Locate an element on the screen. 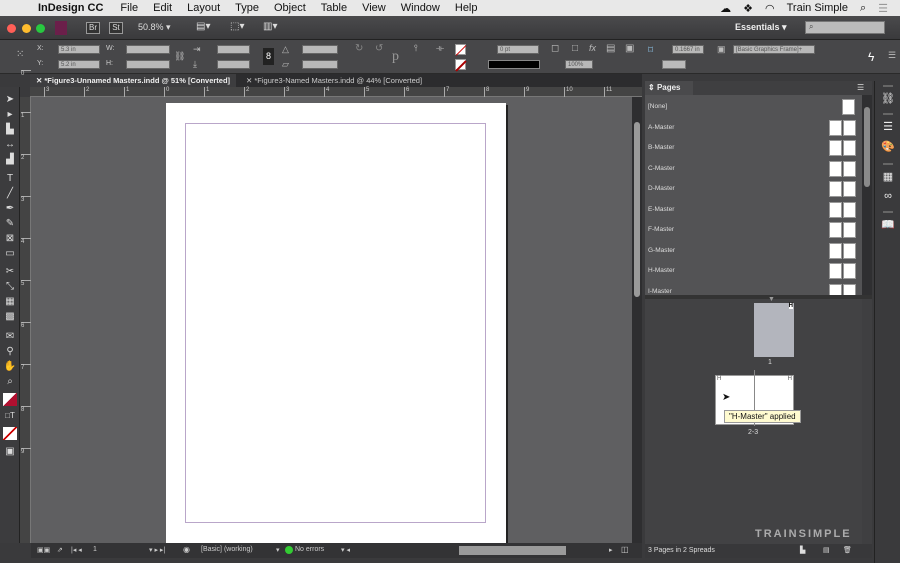  spotlight-icon: ⌕ is located at coordinates (863, 8).